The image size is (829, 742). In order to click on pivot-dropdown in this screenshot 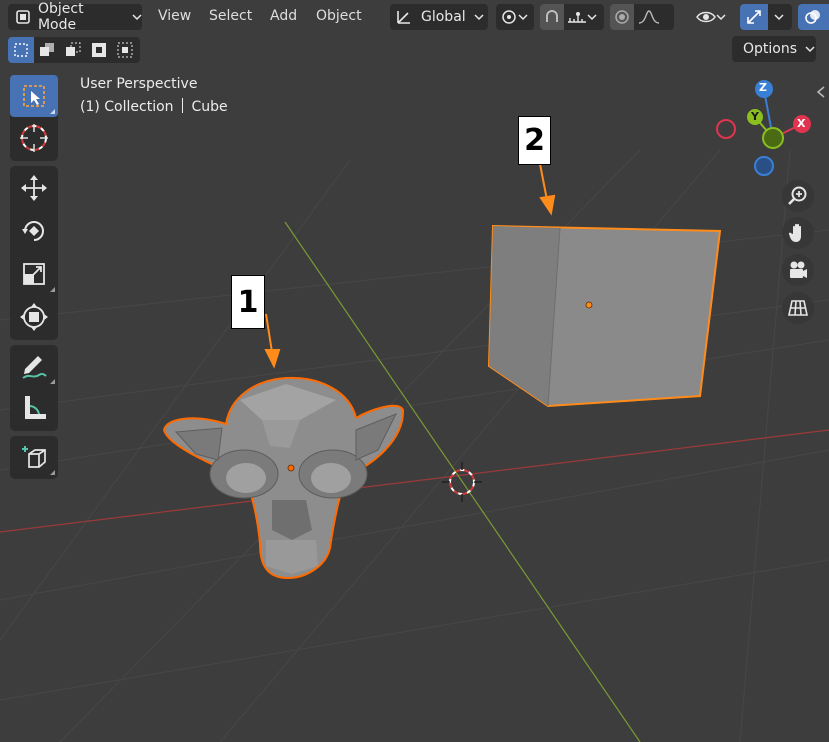, I will do `click(515, 17)`.